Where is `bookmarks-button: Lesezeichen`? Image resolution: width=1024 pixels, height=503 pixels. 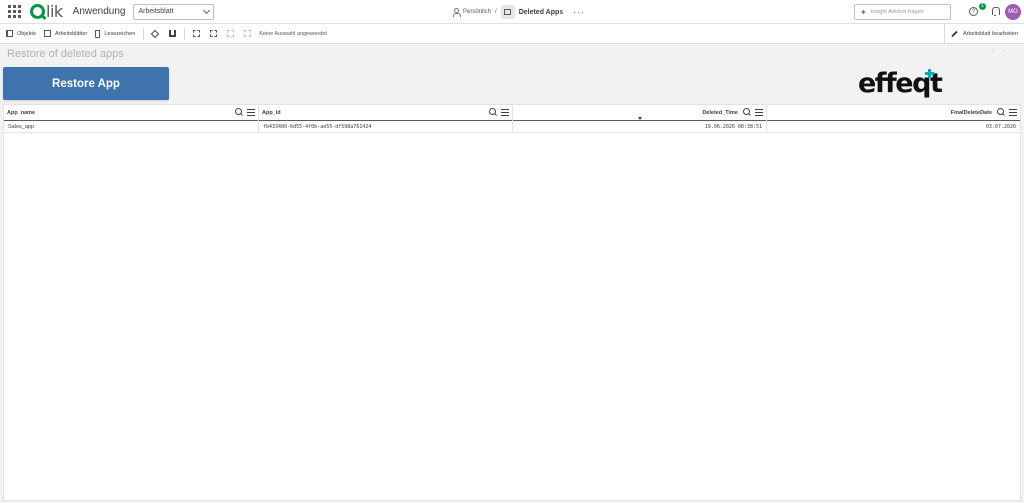
bookmarks-button: Lesezeichen is located at coordinates (115, 34).